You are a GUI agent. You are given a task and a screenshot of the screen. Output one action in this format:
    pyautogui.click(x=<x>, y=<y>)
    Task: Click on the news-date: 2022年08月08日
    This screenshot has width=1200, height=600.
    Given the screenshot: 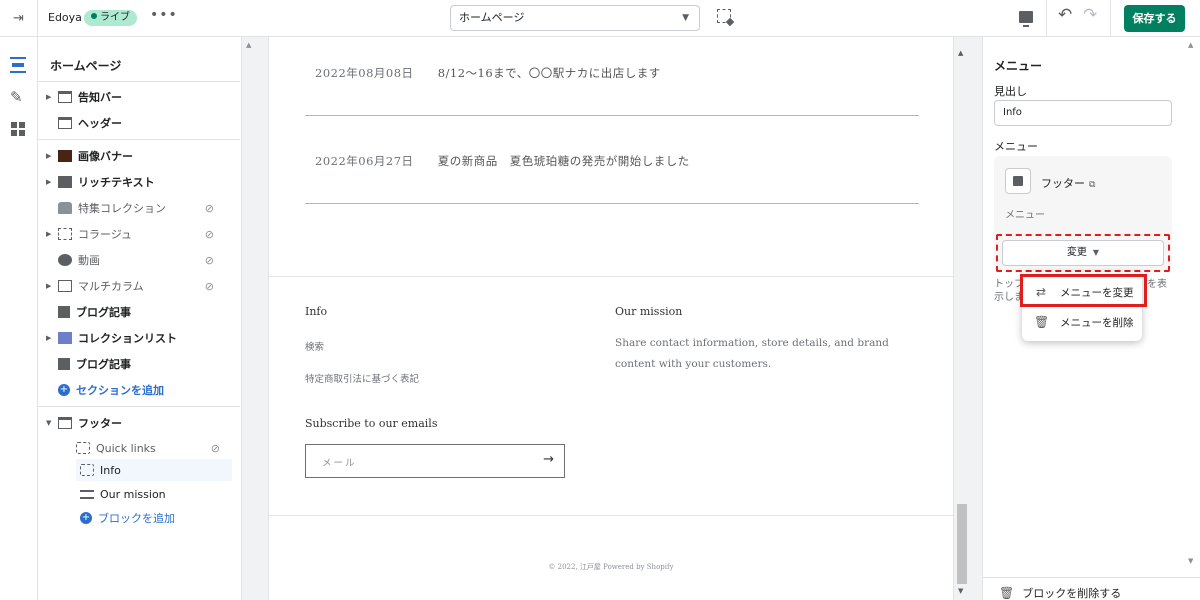 What is the action you would take?
    pyautogui.click(x=364, y=73)
    